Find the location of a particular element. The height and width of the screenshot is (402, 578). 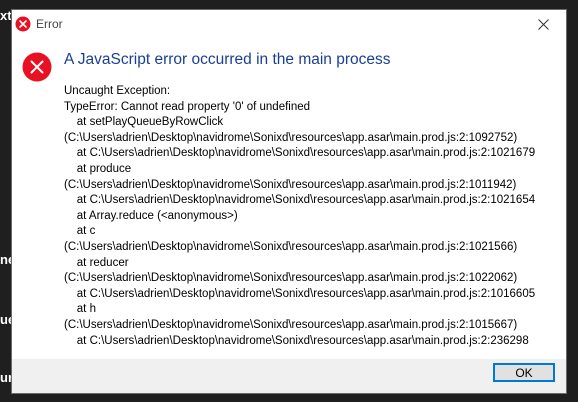

close-icon is located at coordinates (543, 24).